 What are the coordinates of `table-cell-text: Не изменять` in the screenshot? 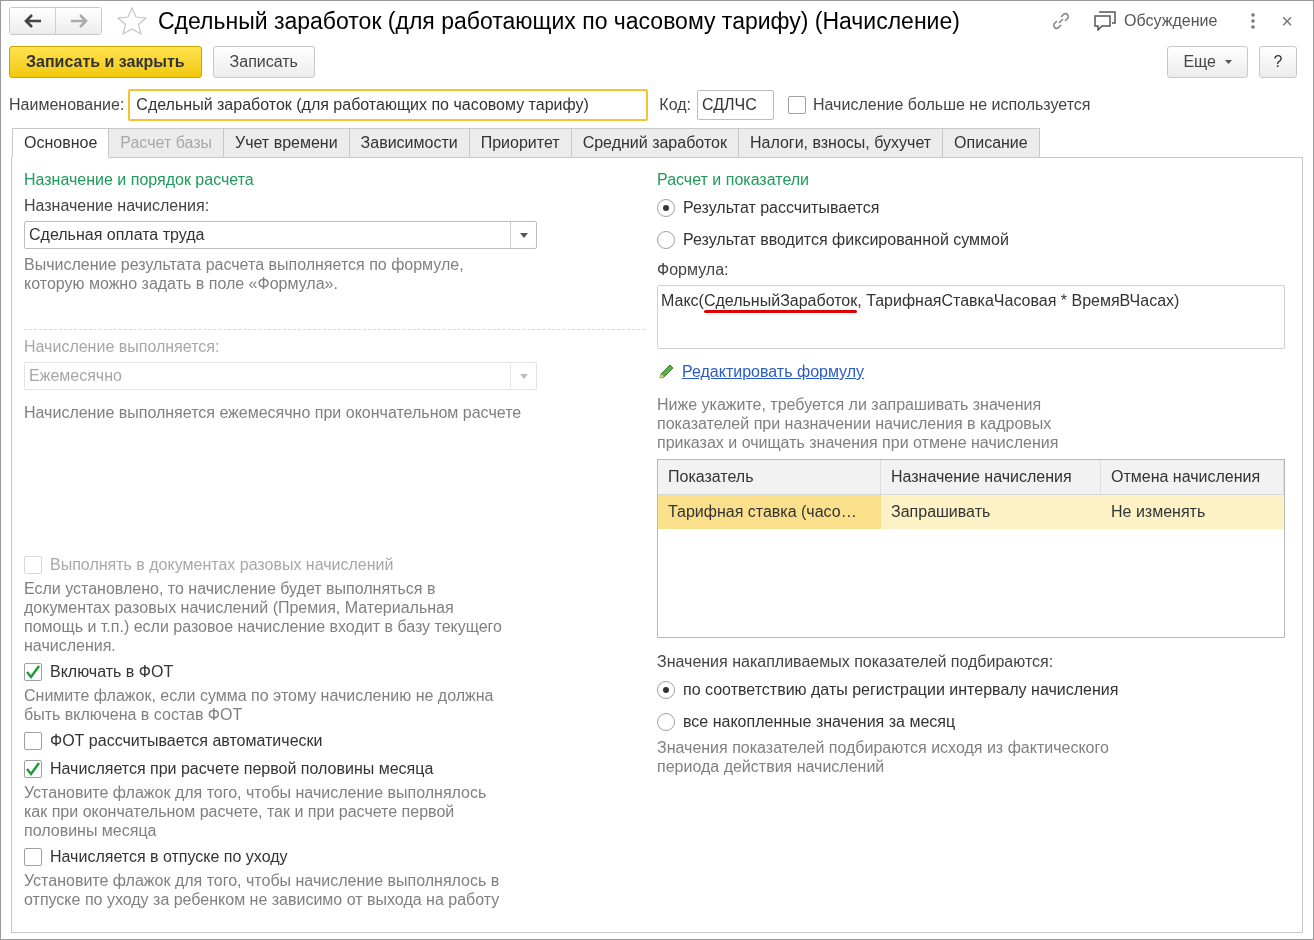 It's located at (1158, 512).